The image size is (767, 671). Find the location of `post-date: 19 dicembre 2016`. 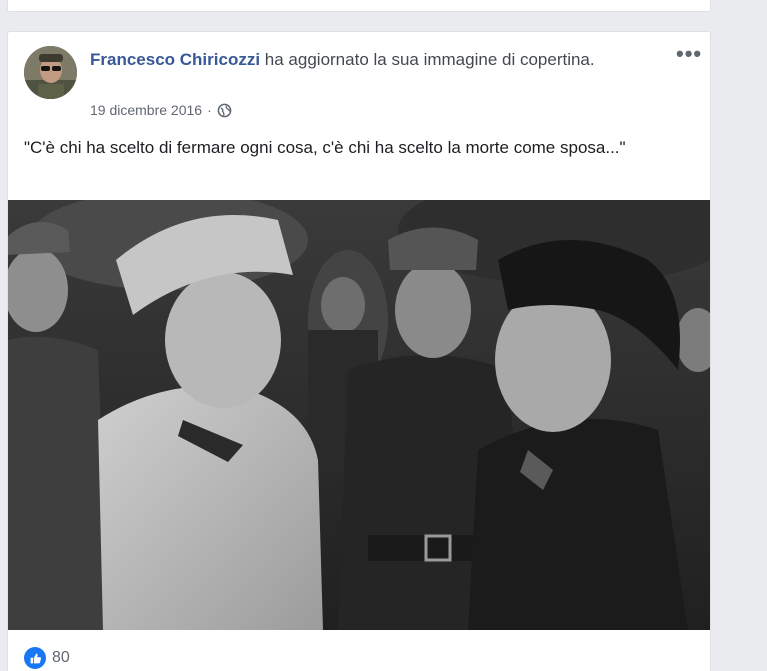

post-date: 19 dicembre 2016 is located at coordinates (146, 110).